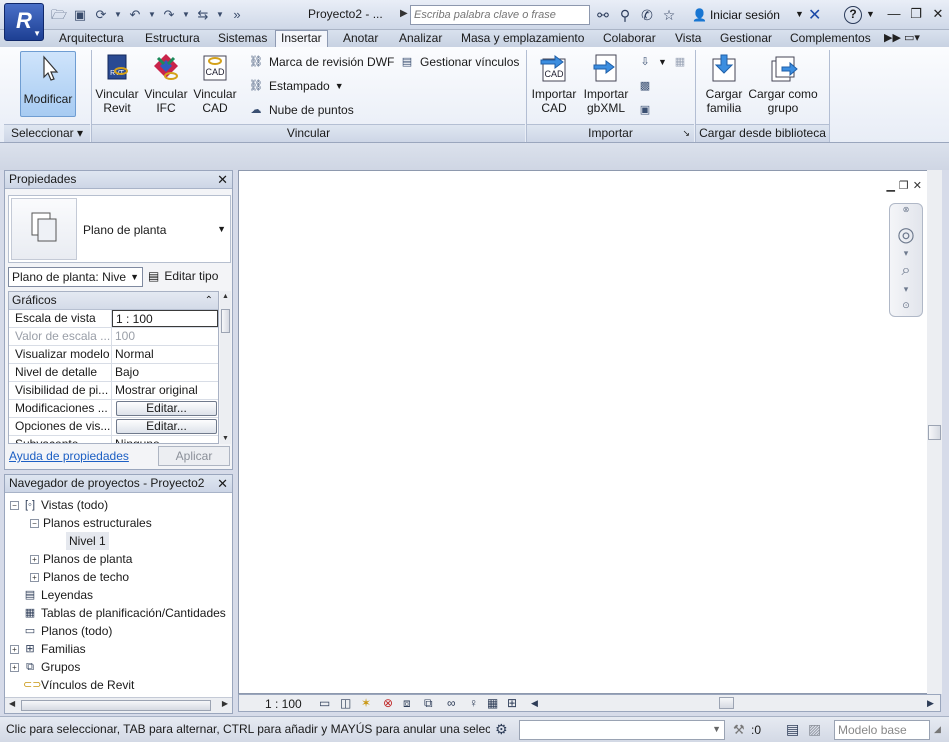  Describe the element at coordinates (183, 276) in the screenshot. I see `edit-type-button: ▤ Editar tipo` at that location.